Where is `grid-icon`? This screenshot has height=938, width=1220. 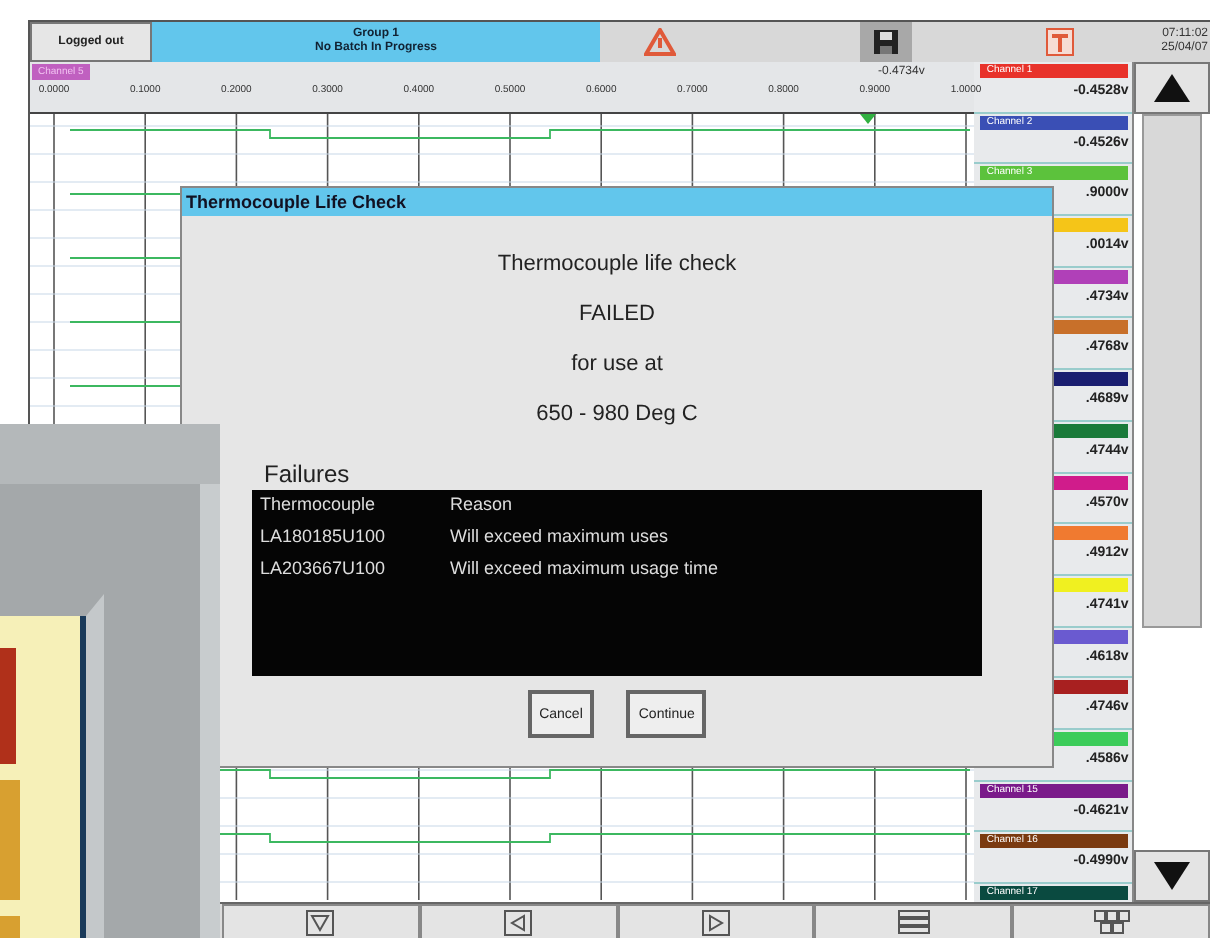
grid-icon is located at coordinates (1111, 922).